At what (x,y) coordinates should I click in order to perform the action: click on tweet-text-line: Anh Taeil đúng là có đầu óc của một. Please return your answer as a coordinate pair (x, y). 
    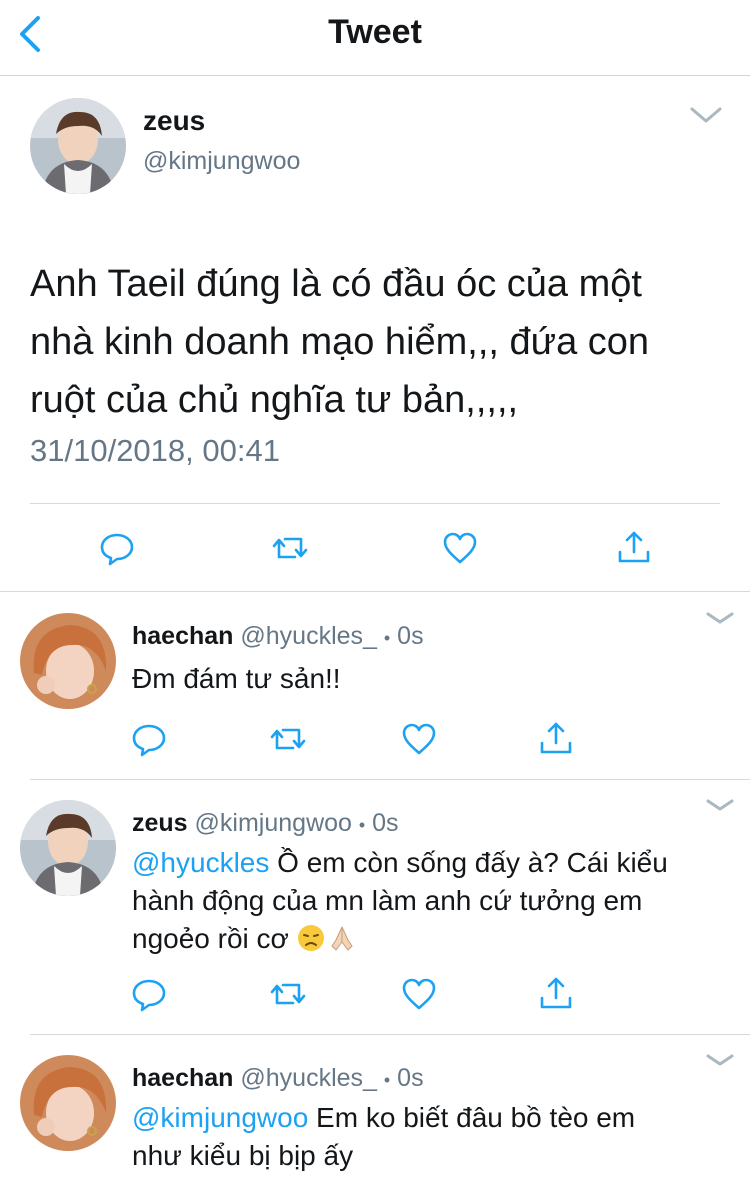
    Looking at the image, I should click on (336, 284).